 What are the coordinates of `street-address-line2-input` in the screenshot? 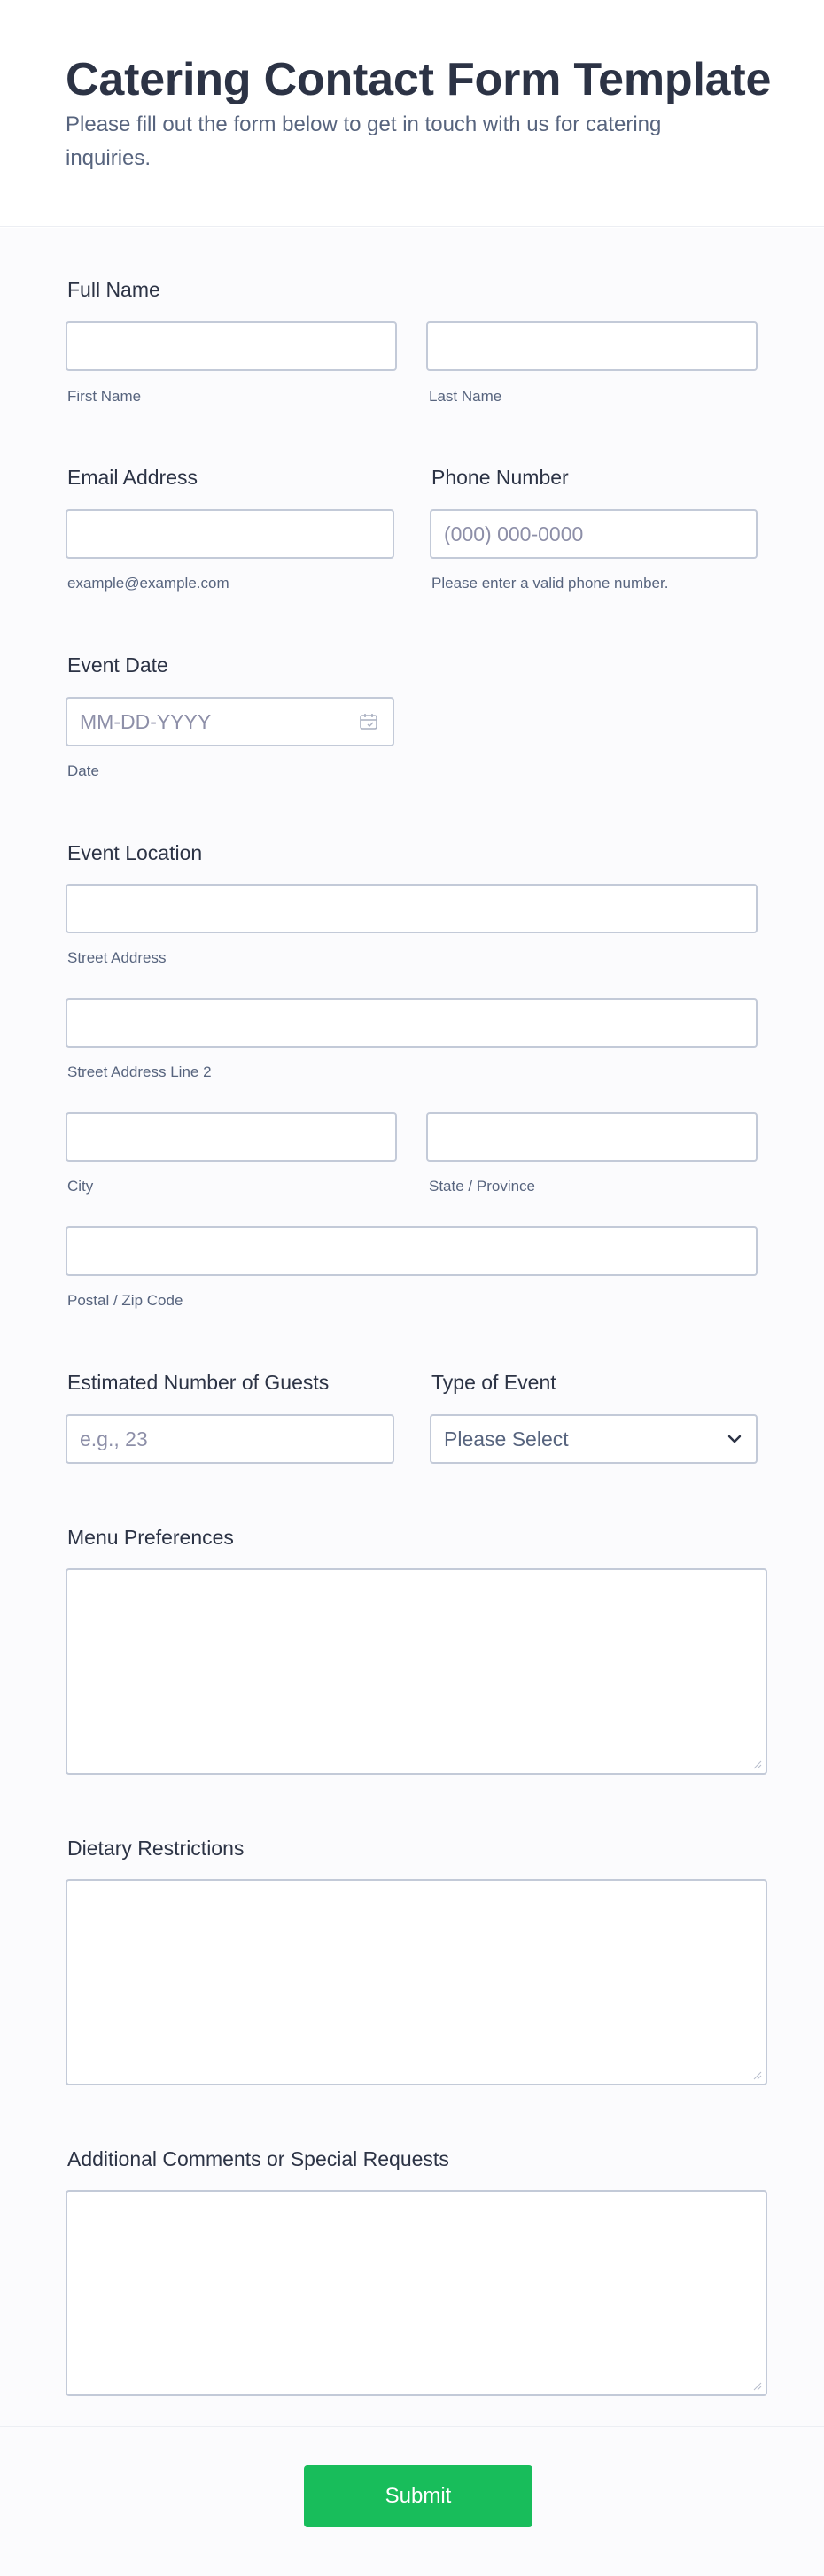 It's located at (412, 1023).